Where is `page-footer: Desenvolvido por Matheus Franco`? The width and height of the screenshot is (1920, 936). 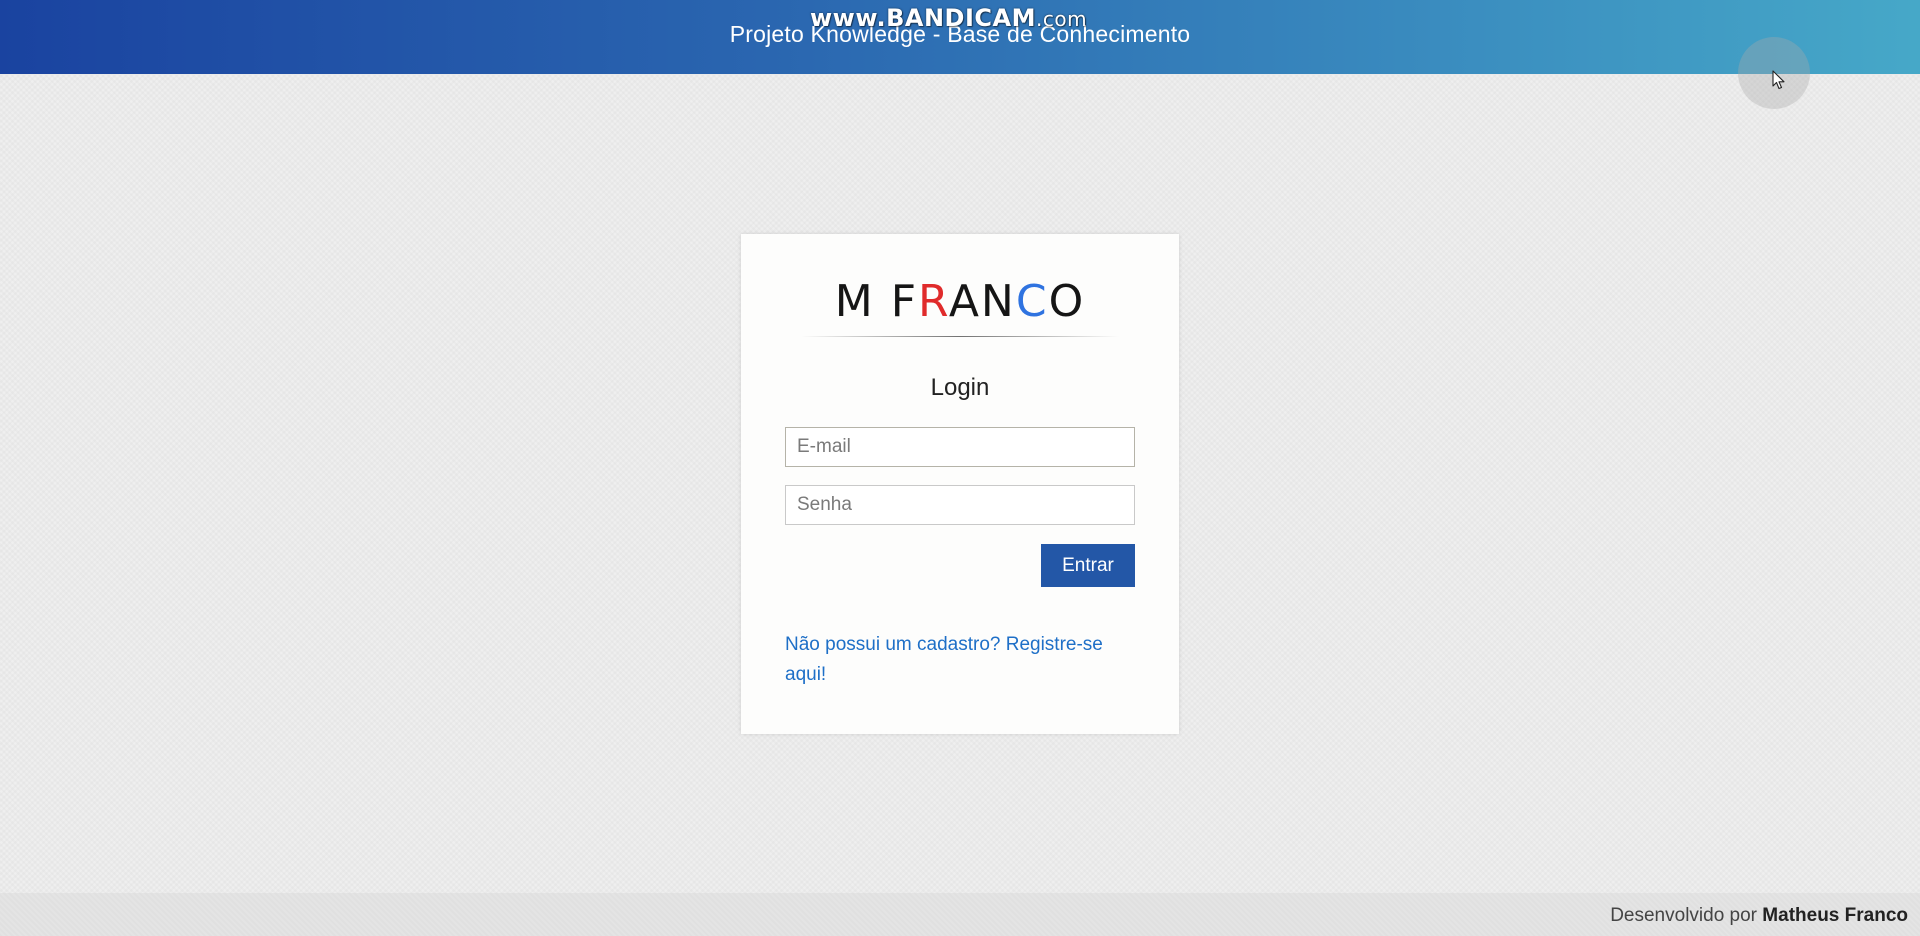 page-footer: Desenvolvido por Matheus Franco is located at coordinates (960, 914).